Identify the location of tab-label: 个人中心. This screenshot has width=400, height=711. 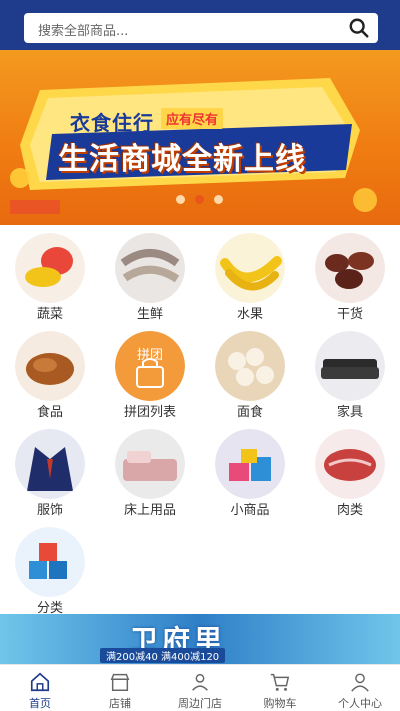
(360, 703).